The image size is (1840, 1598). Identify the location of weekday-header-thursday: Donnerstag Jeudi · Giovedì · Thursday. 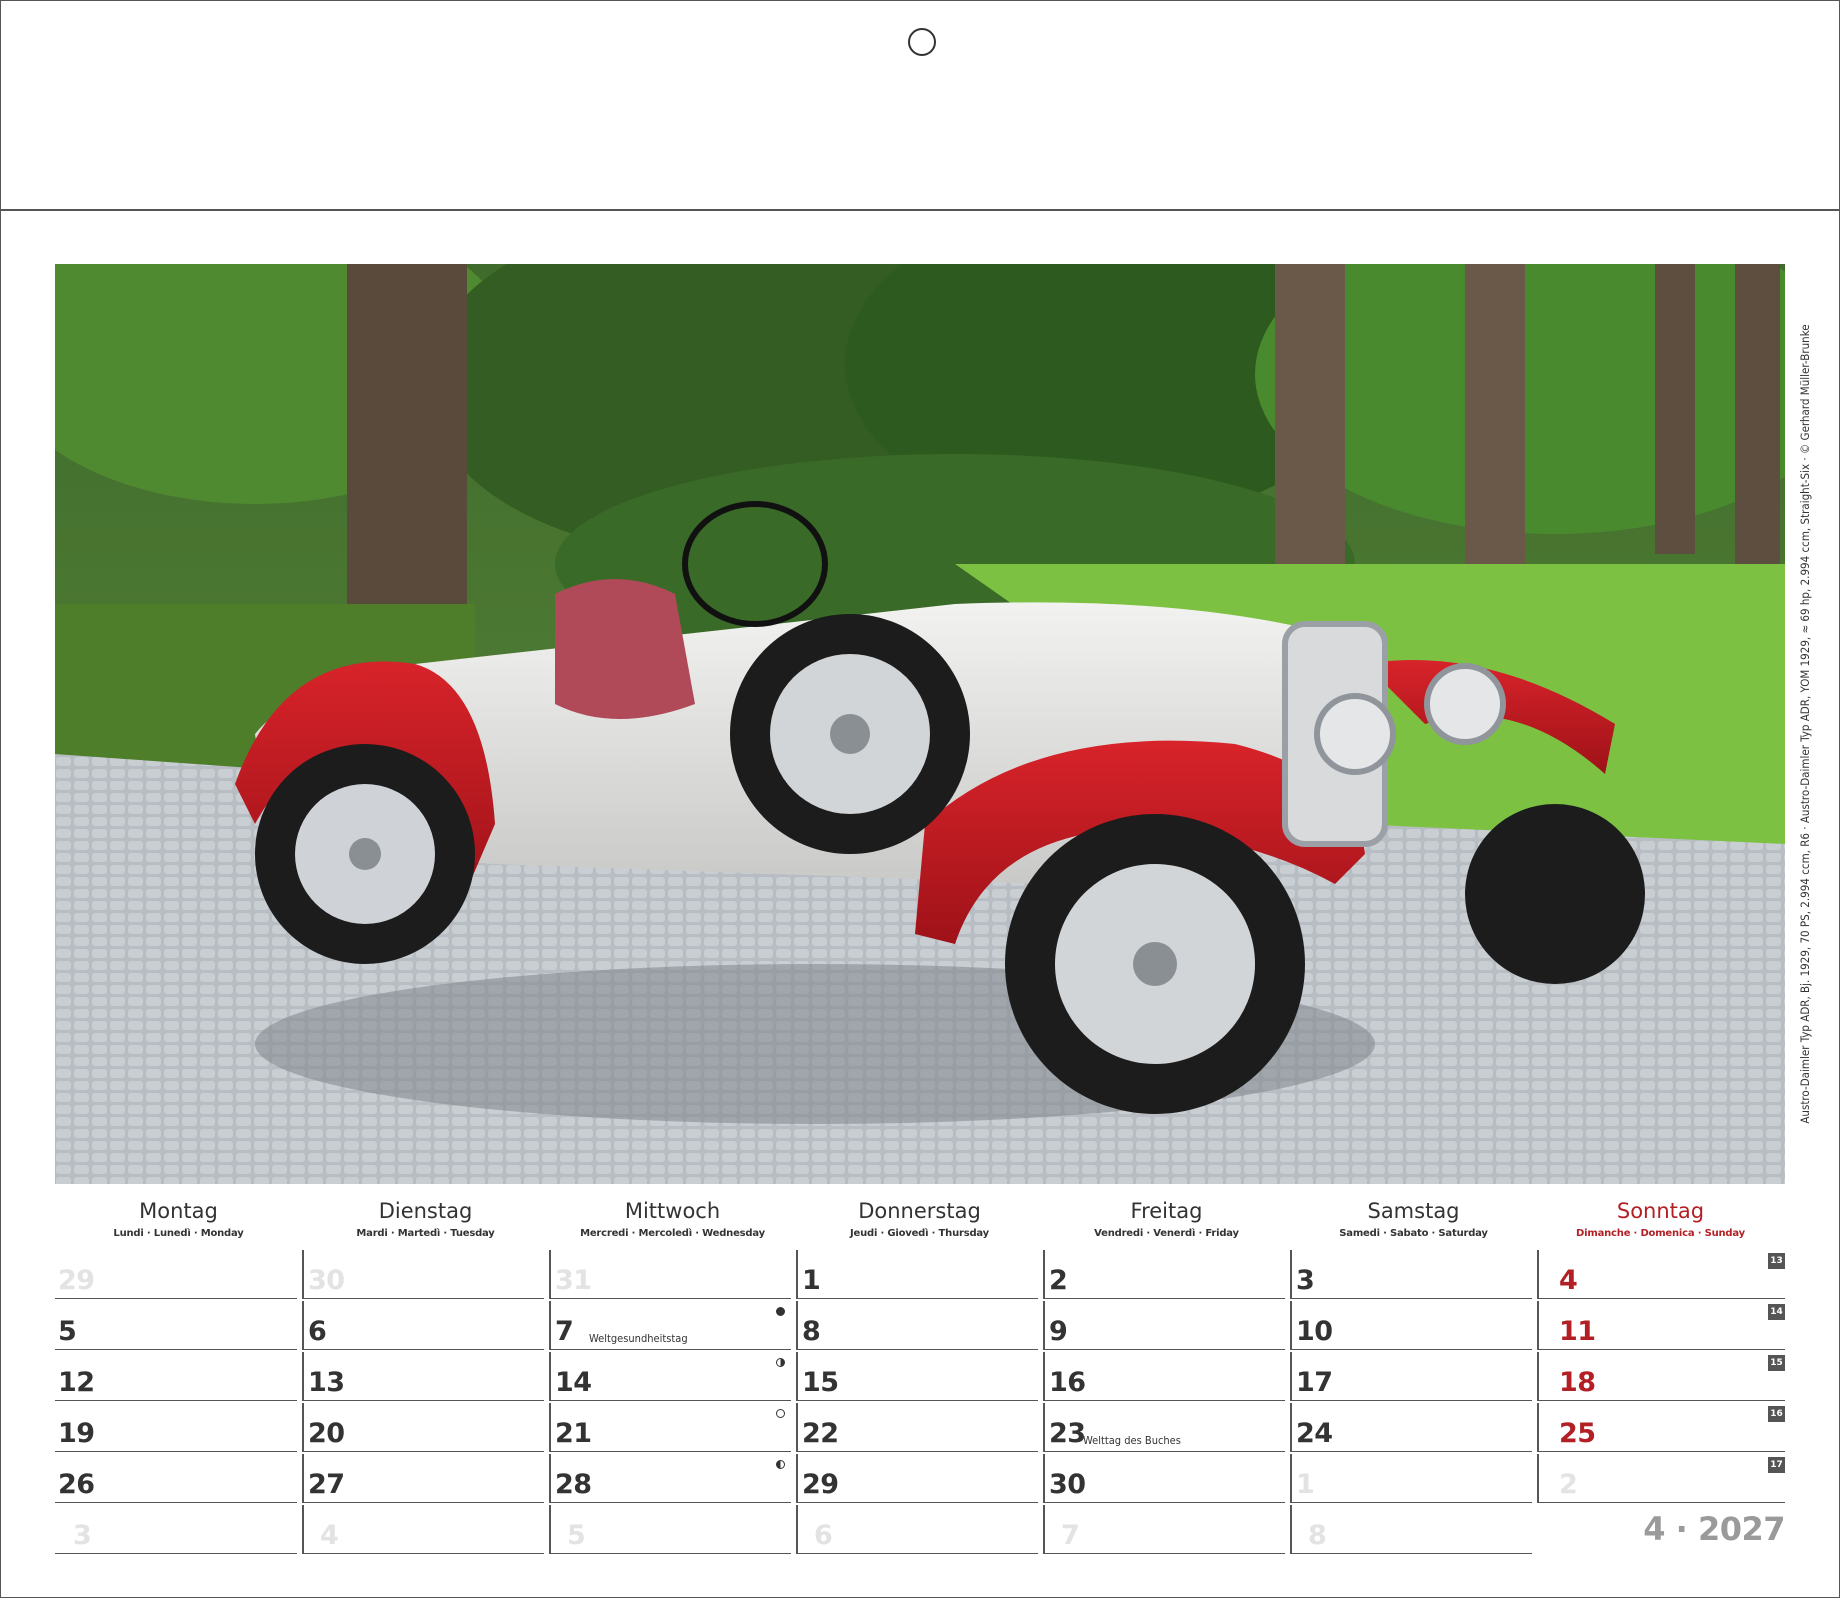
(919, 1221).